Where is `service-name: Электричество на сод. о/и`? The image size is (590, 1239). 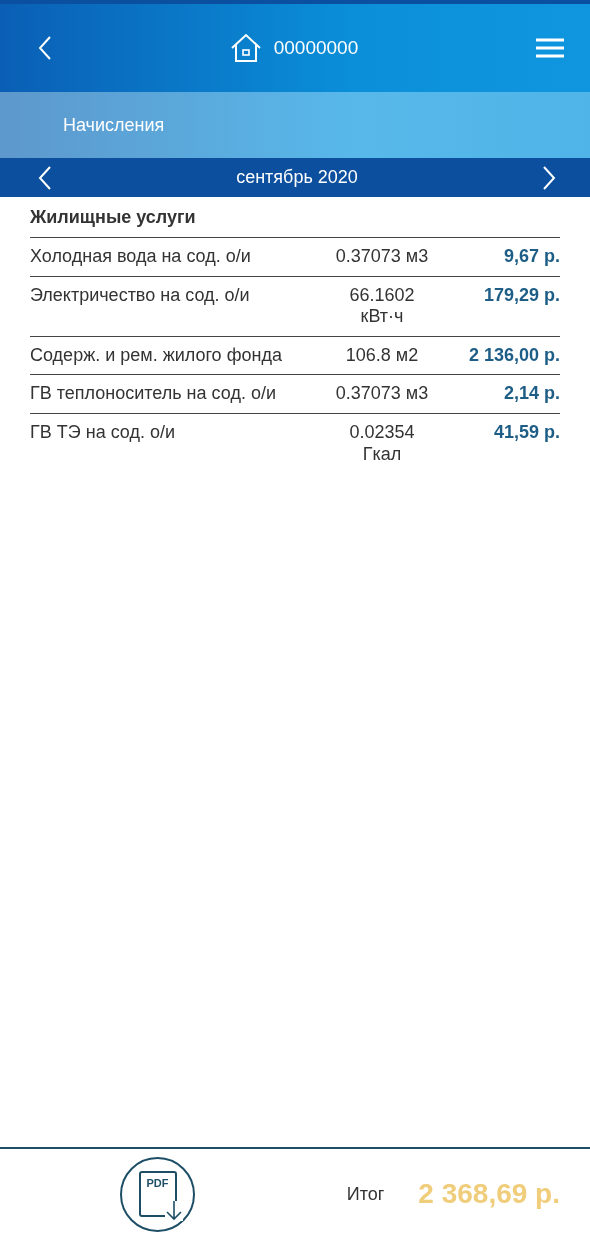
service-name: Электричество на сод. о/и is located at coordinates (140, 295).